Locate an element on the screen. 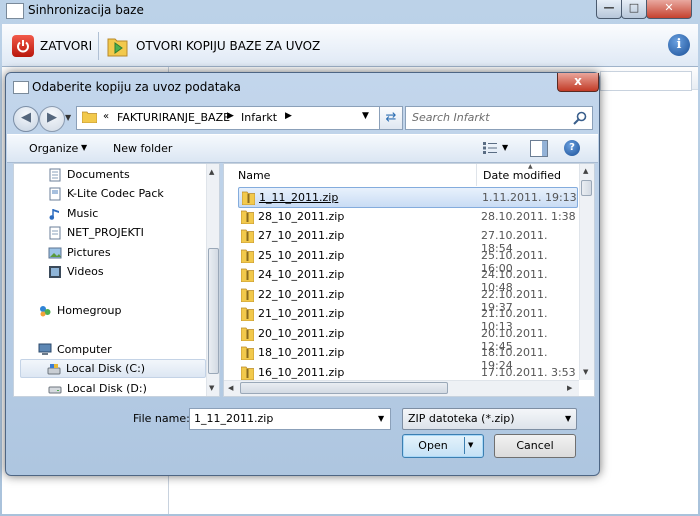 The image size is (700, 516). zatvori-button: ZATVORI is located at coordinates (52, 46).